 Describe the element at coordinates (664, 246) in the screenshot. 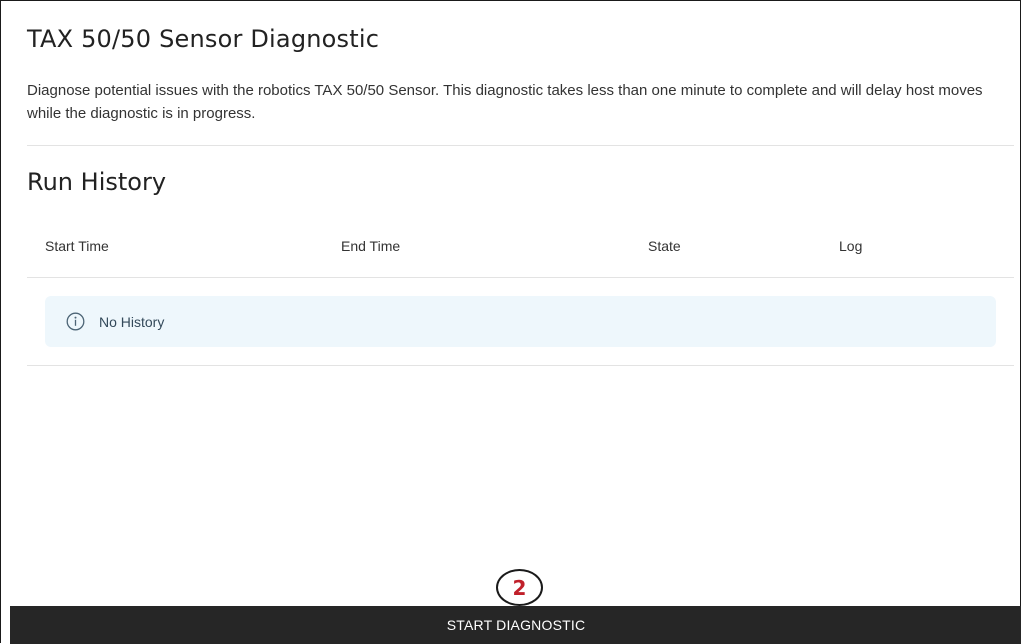

I see `column-header-state: State` at that location.